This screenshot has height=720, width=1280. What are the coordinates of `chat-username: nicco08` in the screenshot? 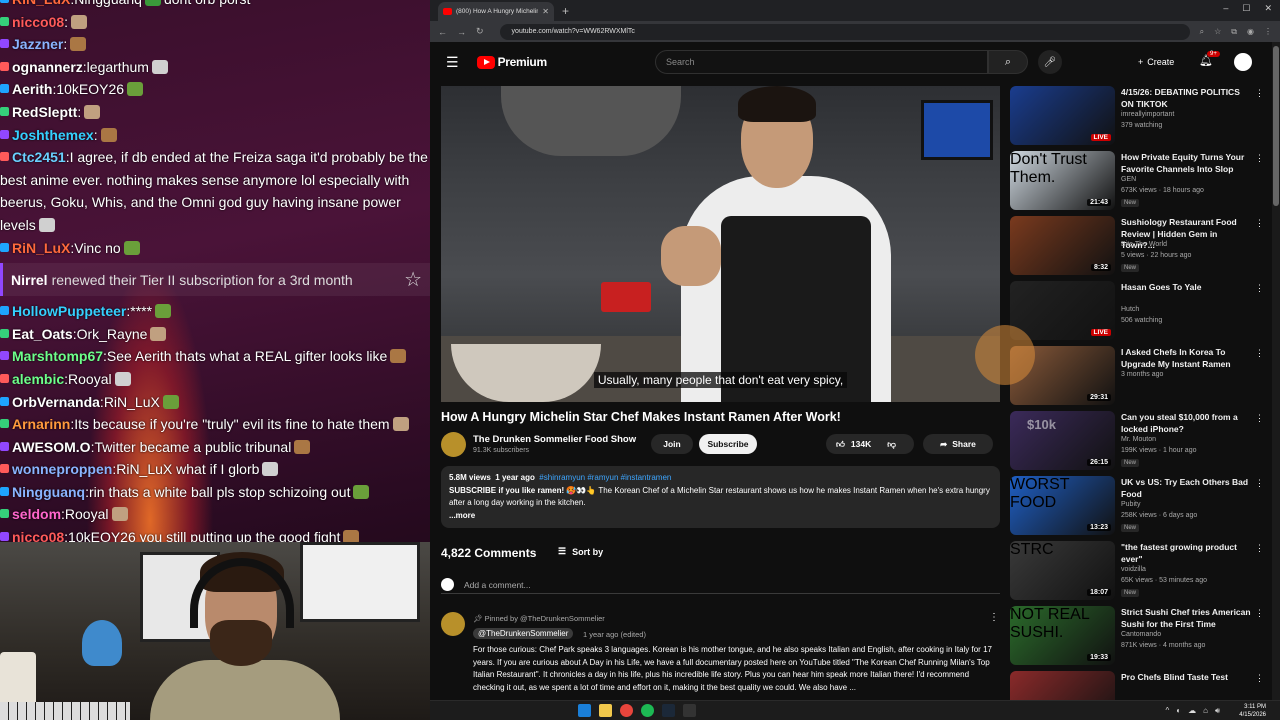 It's located at (38, 22).